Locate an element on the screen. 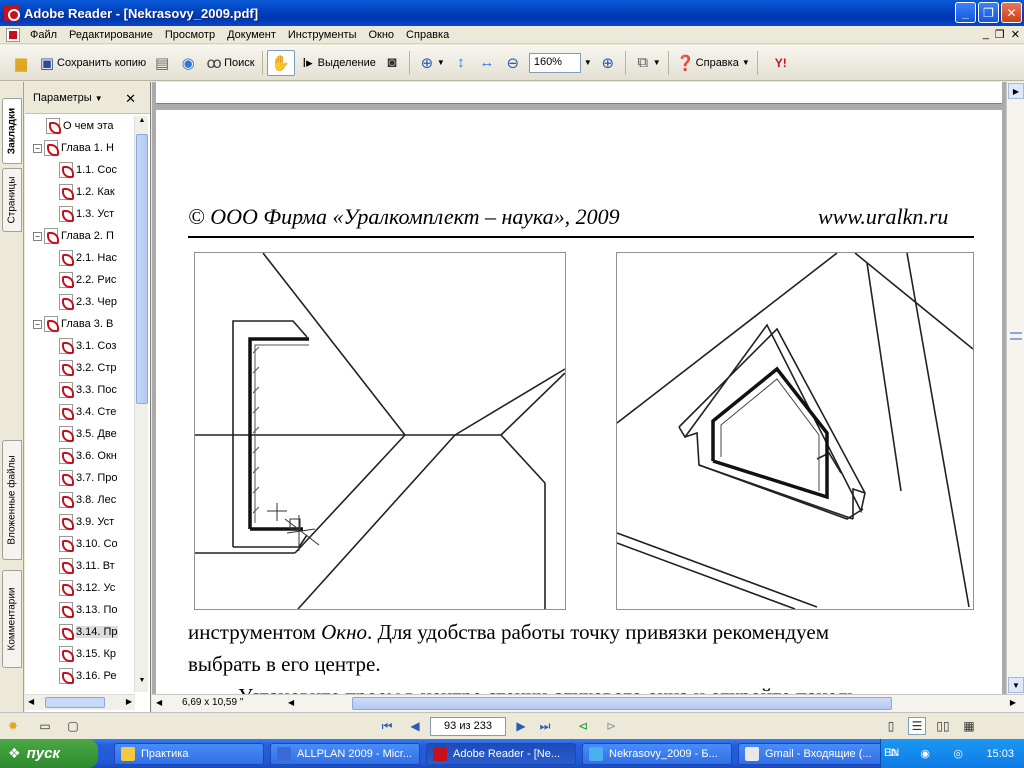 Image resolution: width=1024 pixels, height=768 pixels. print-button: ▤ is located at coordinates (162, 63).